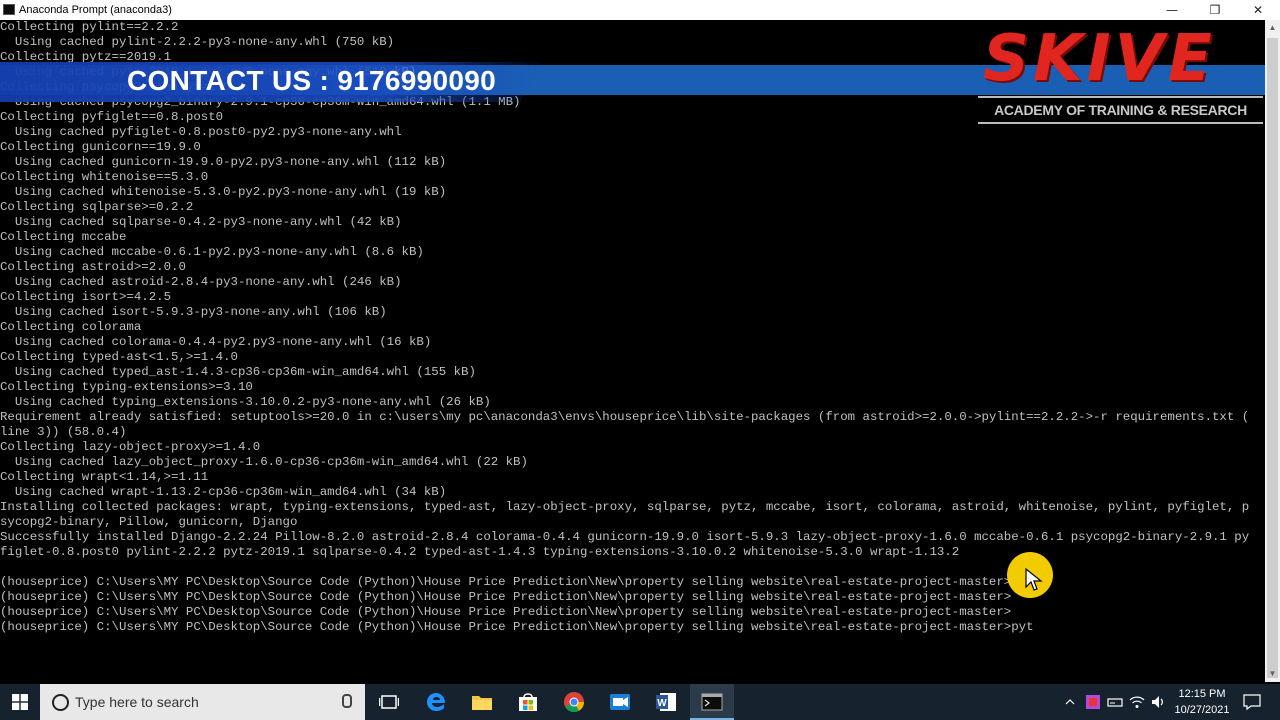  I want to click on console-line: Collecting mccabe, so click(63, 237).